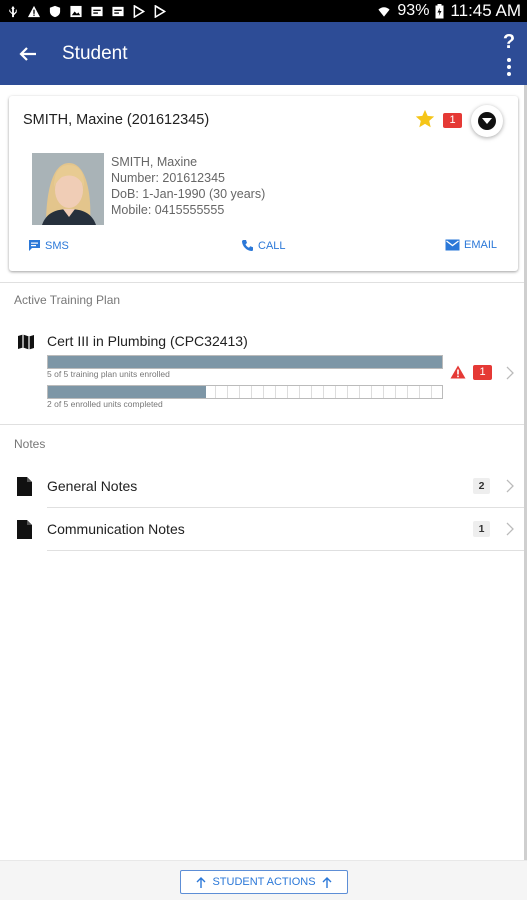  I want to click on completed-progress-fill, so click(127, 392).